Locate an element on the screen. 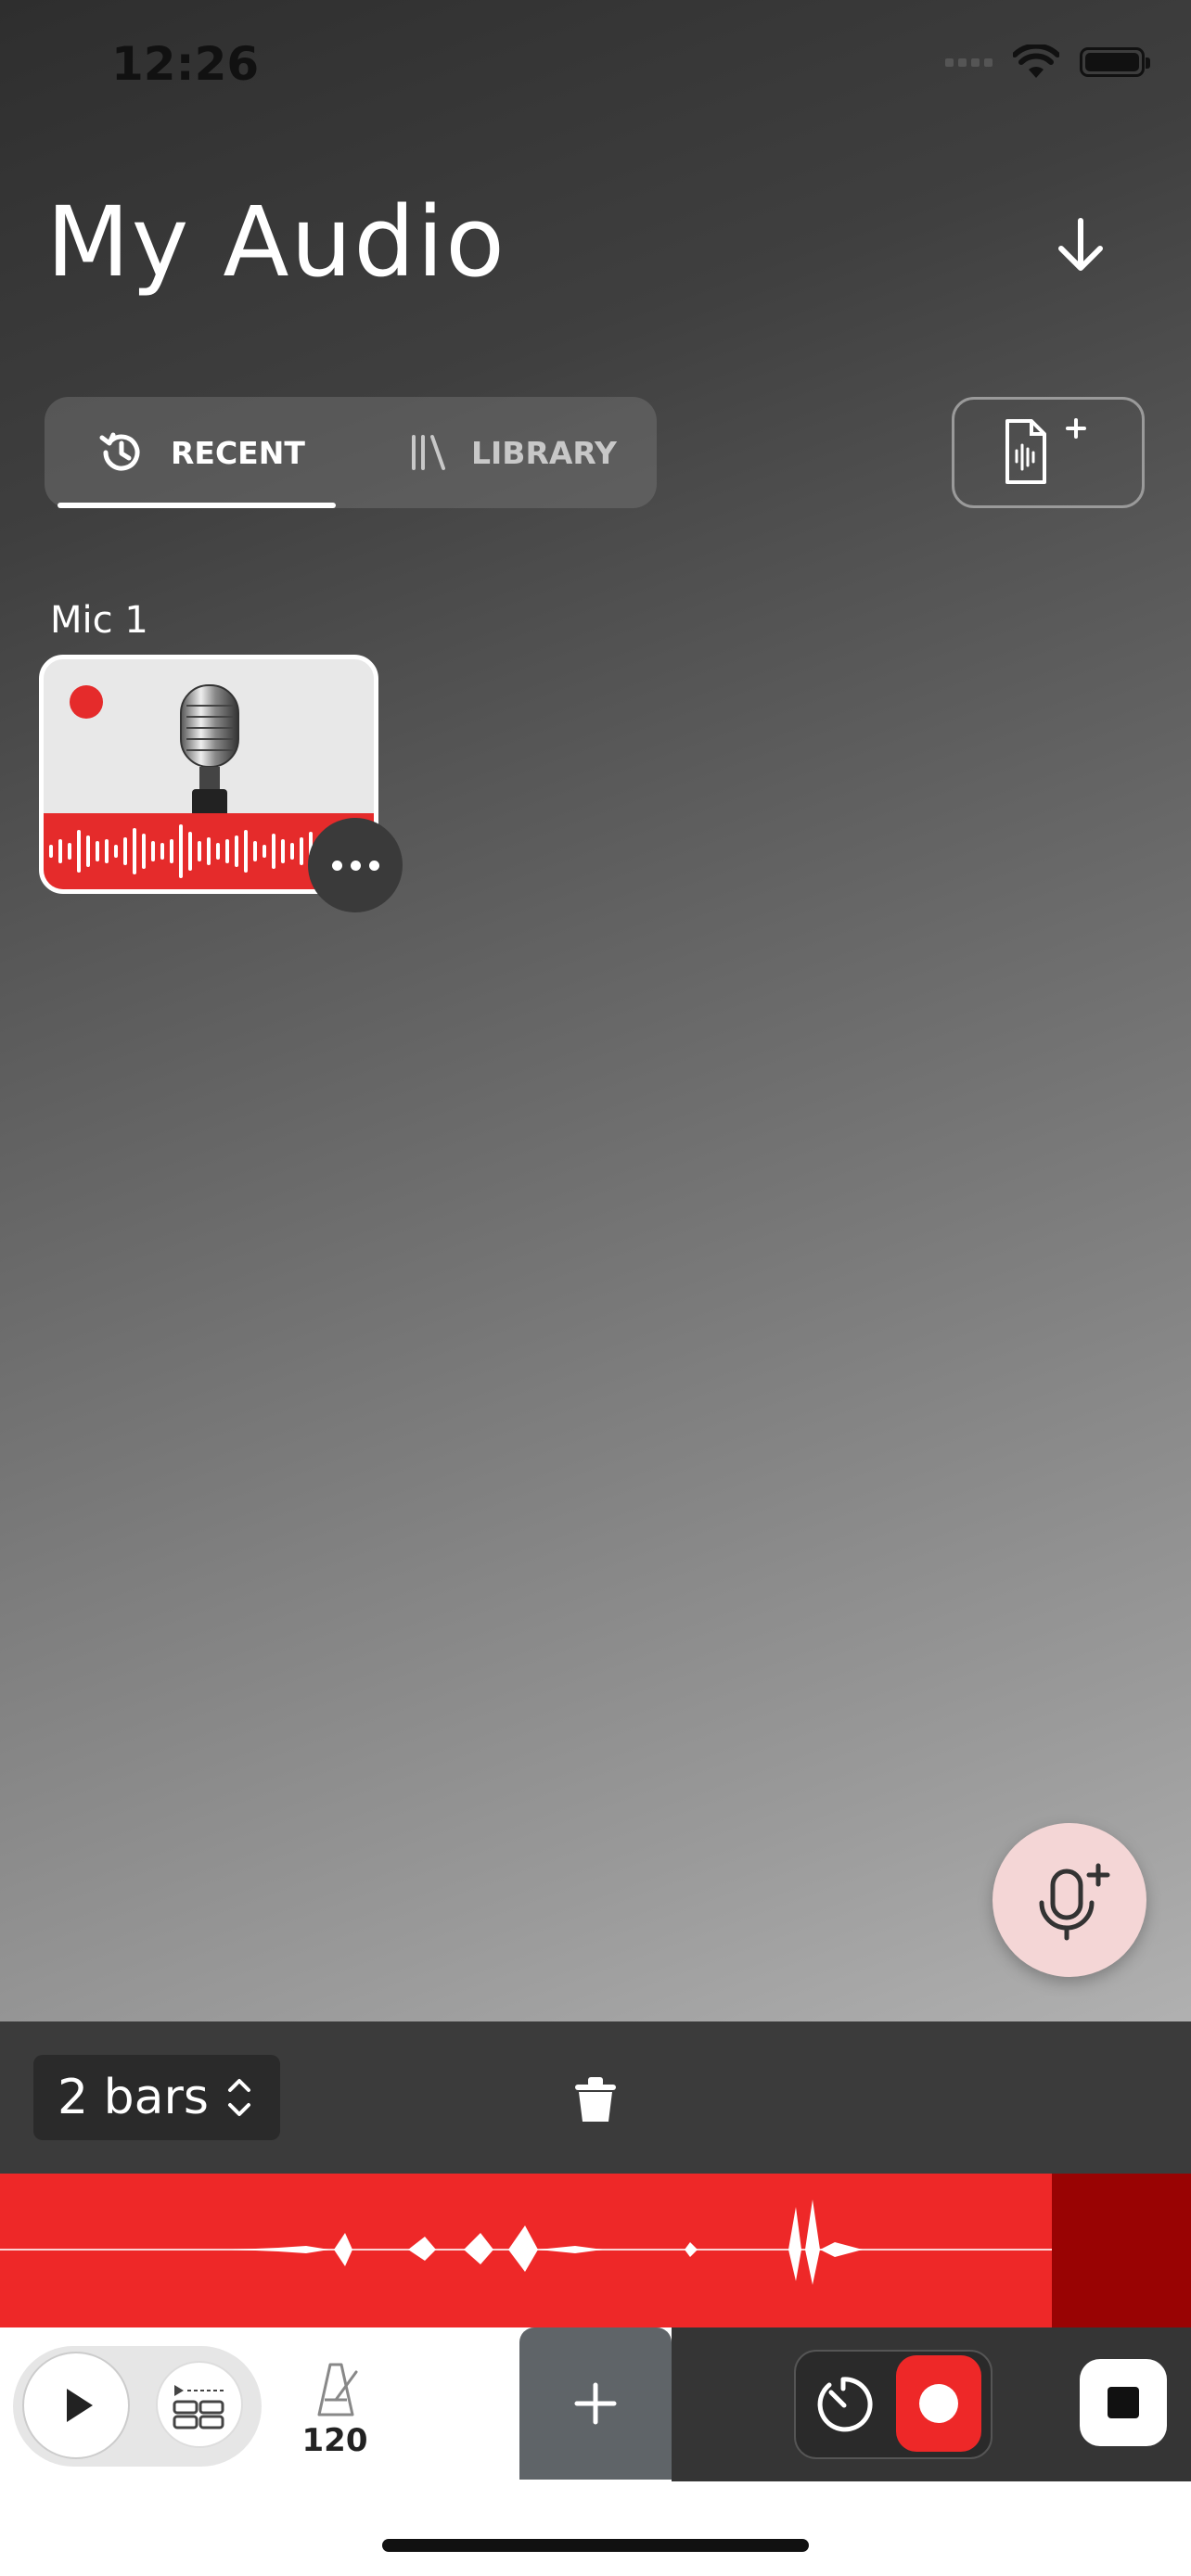  waveform-timeline is located at coordinates (595, 2250).